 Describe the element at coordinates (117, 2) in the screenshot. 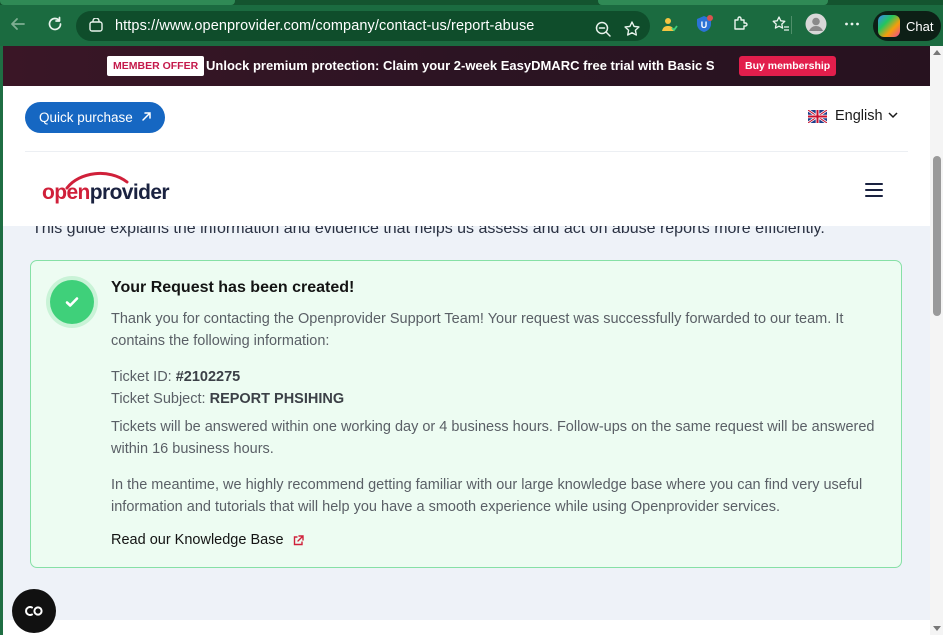

I see `tab-left` at that location.